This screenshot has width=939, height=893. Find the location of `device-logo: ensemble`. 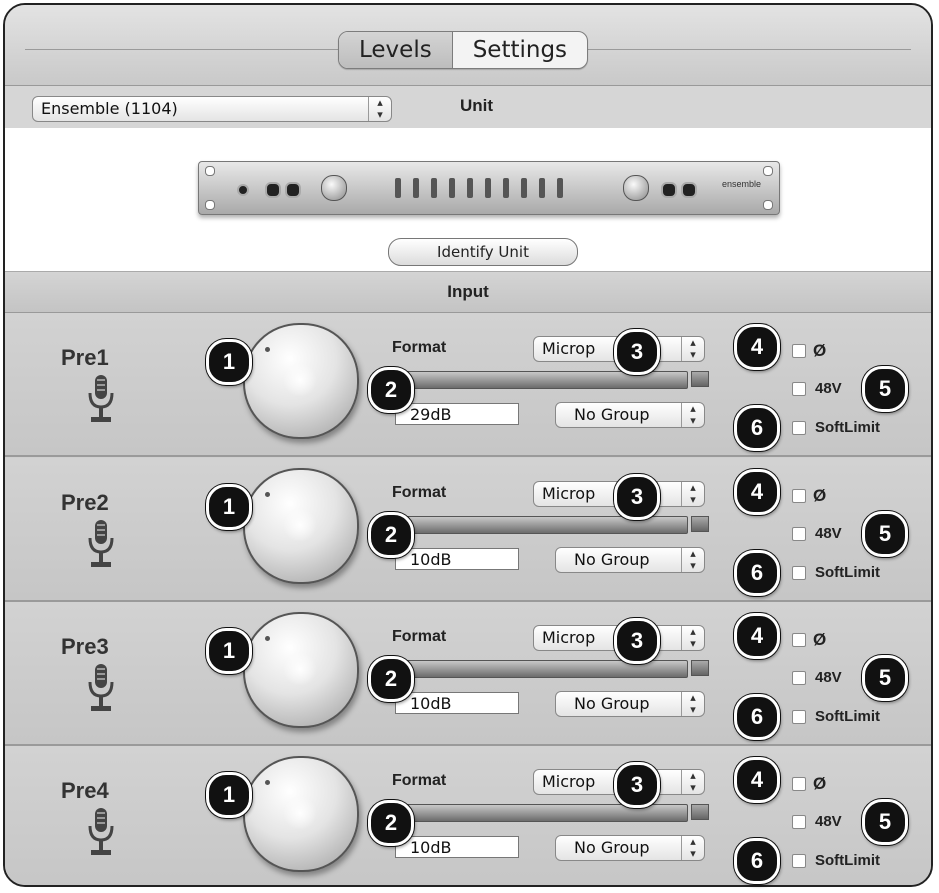

device-logo: ensemble is located at coordinates (741, 184).